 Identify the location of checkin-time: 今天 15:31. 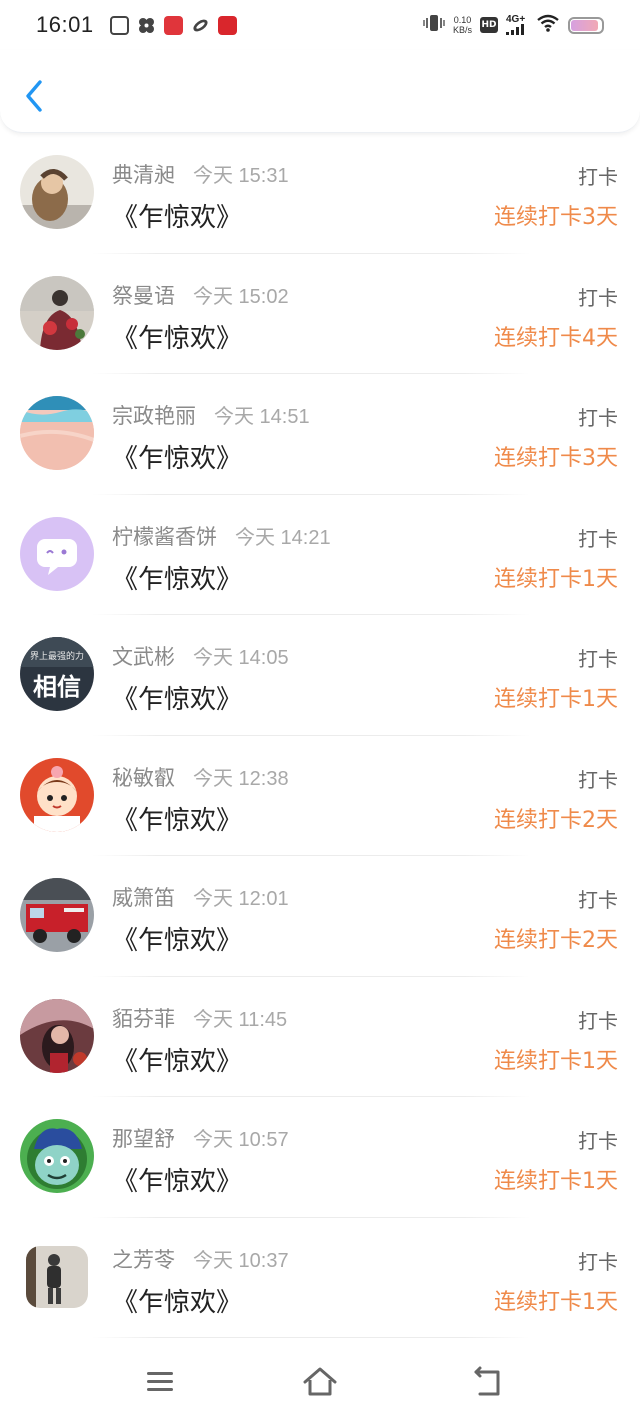
(241, 176).